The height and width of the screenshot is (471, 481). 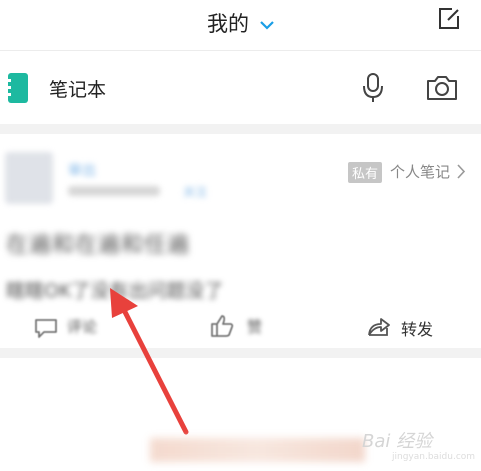 I want to click on watermark-logo: Bai 经验, so click(x=397, y=441).